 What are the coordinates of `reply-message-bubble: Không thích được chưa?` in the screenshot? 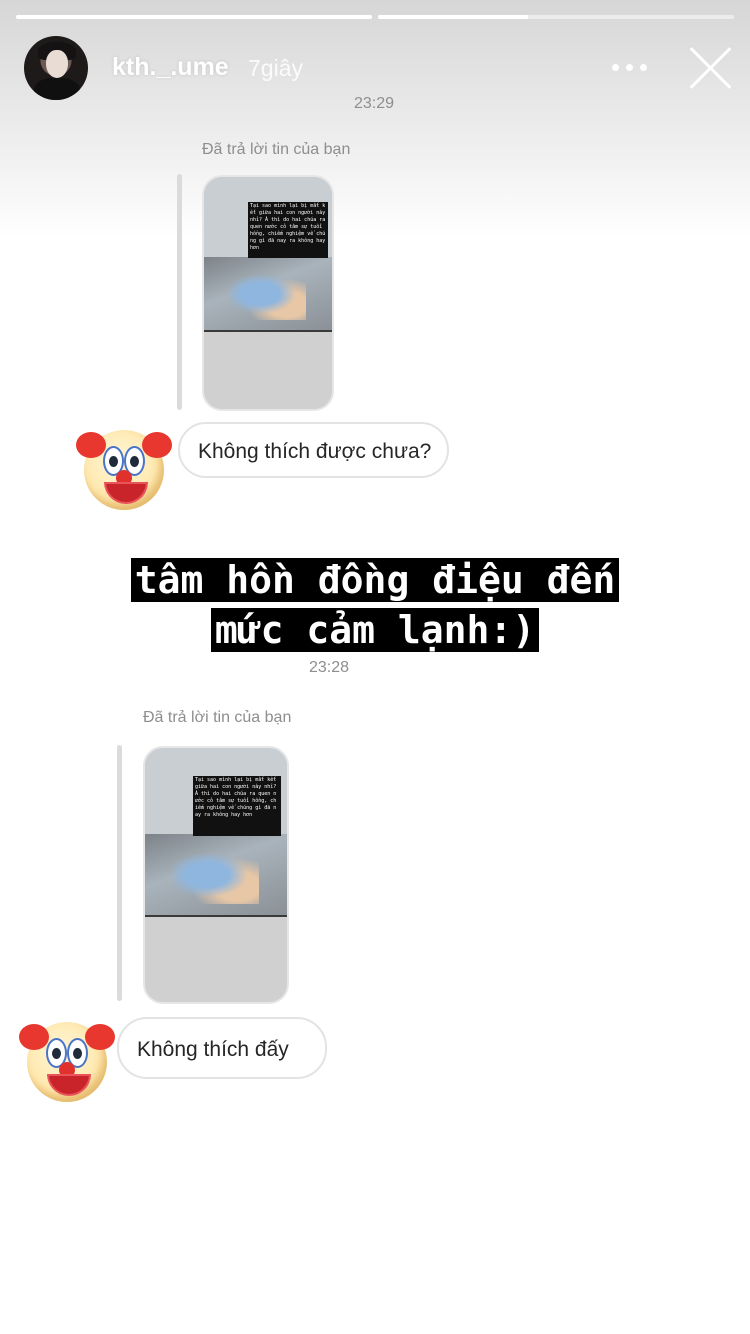 It's located at (313, 450).